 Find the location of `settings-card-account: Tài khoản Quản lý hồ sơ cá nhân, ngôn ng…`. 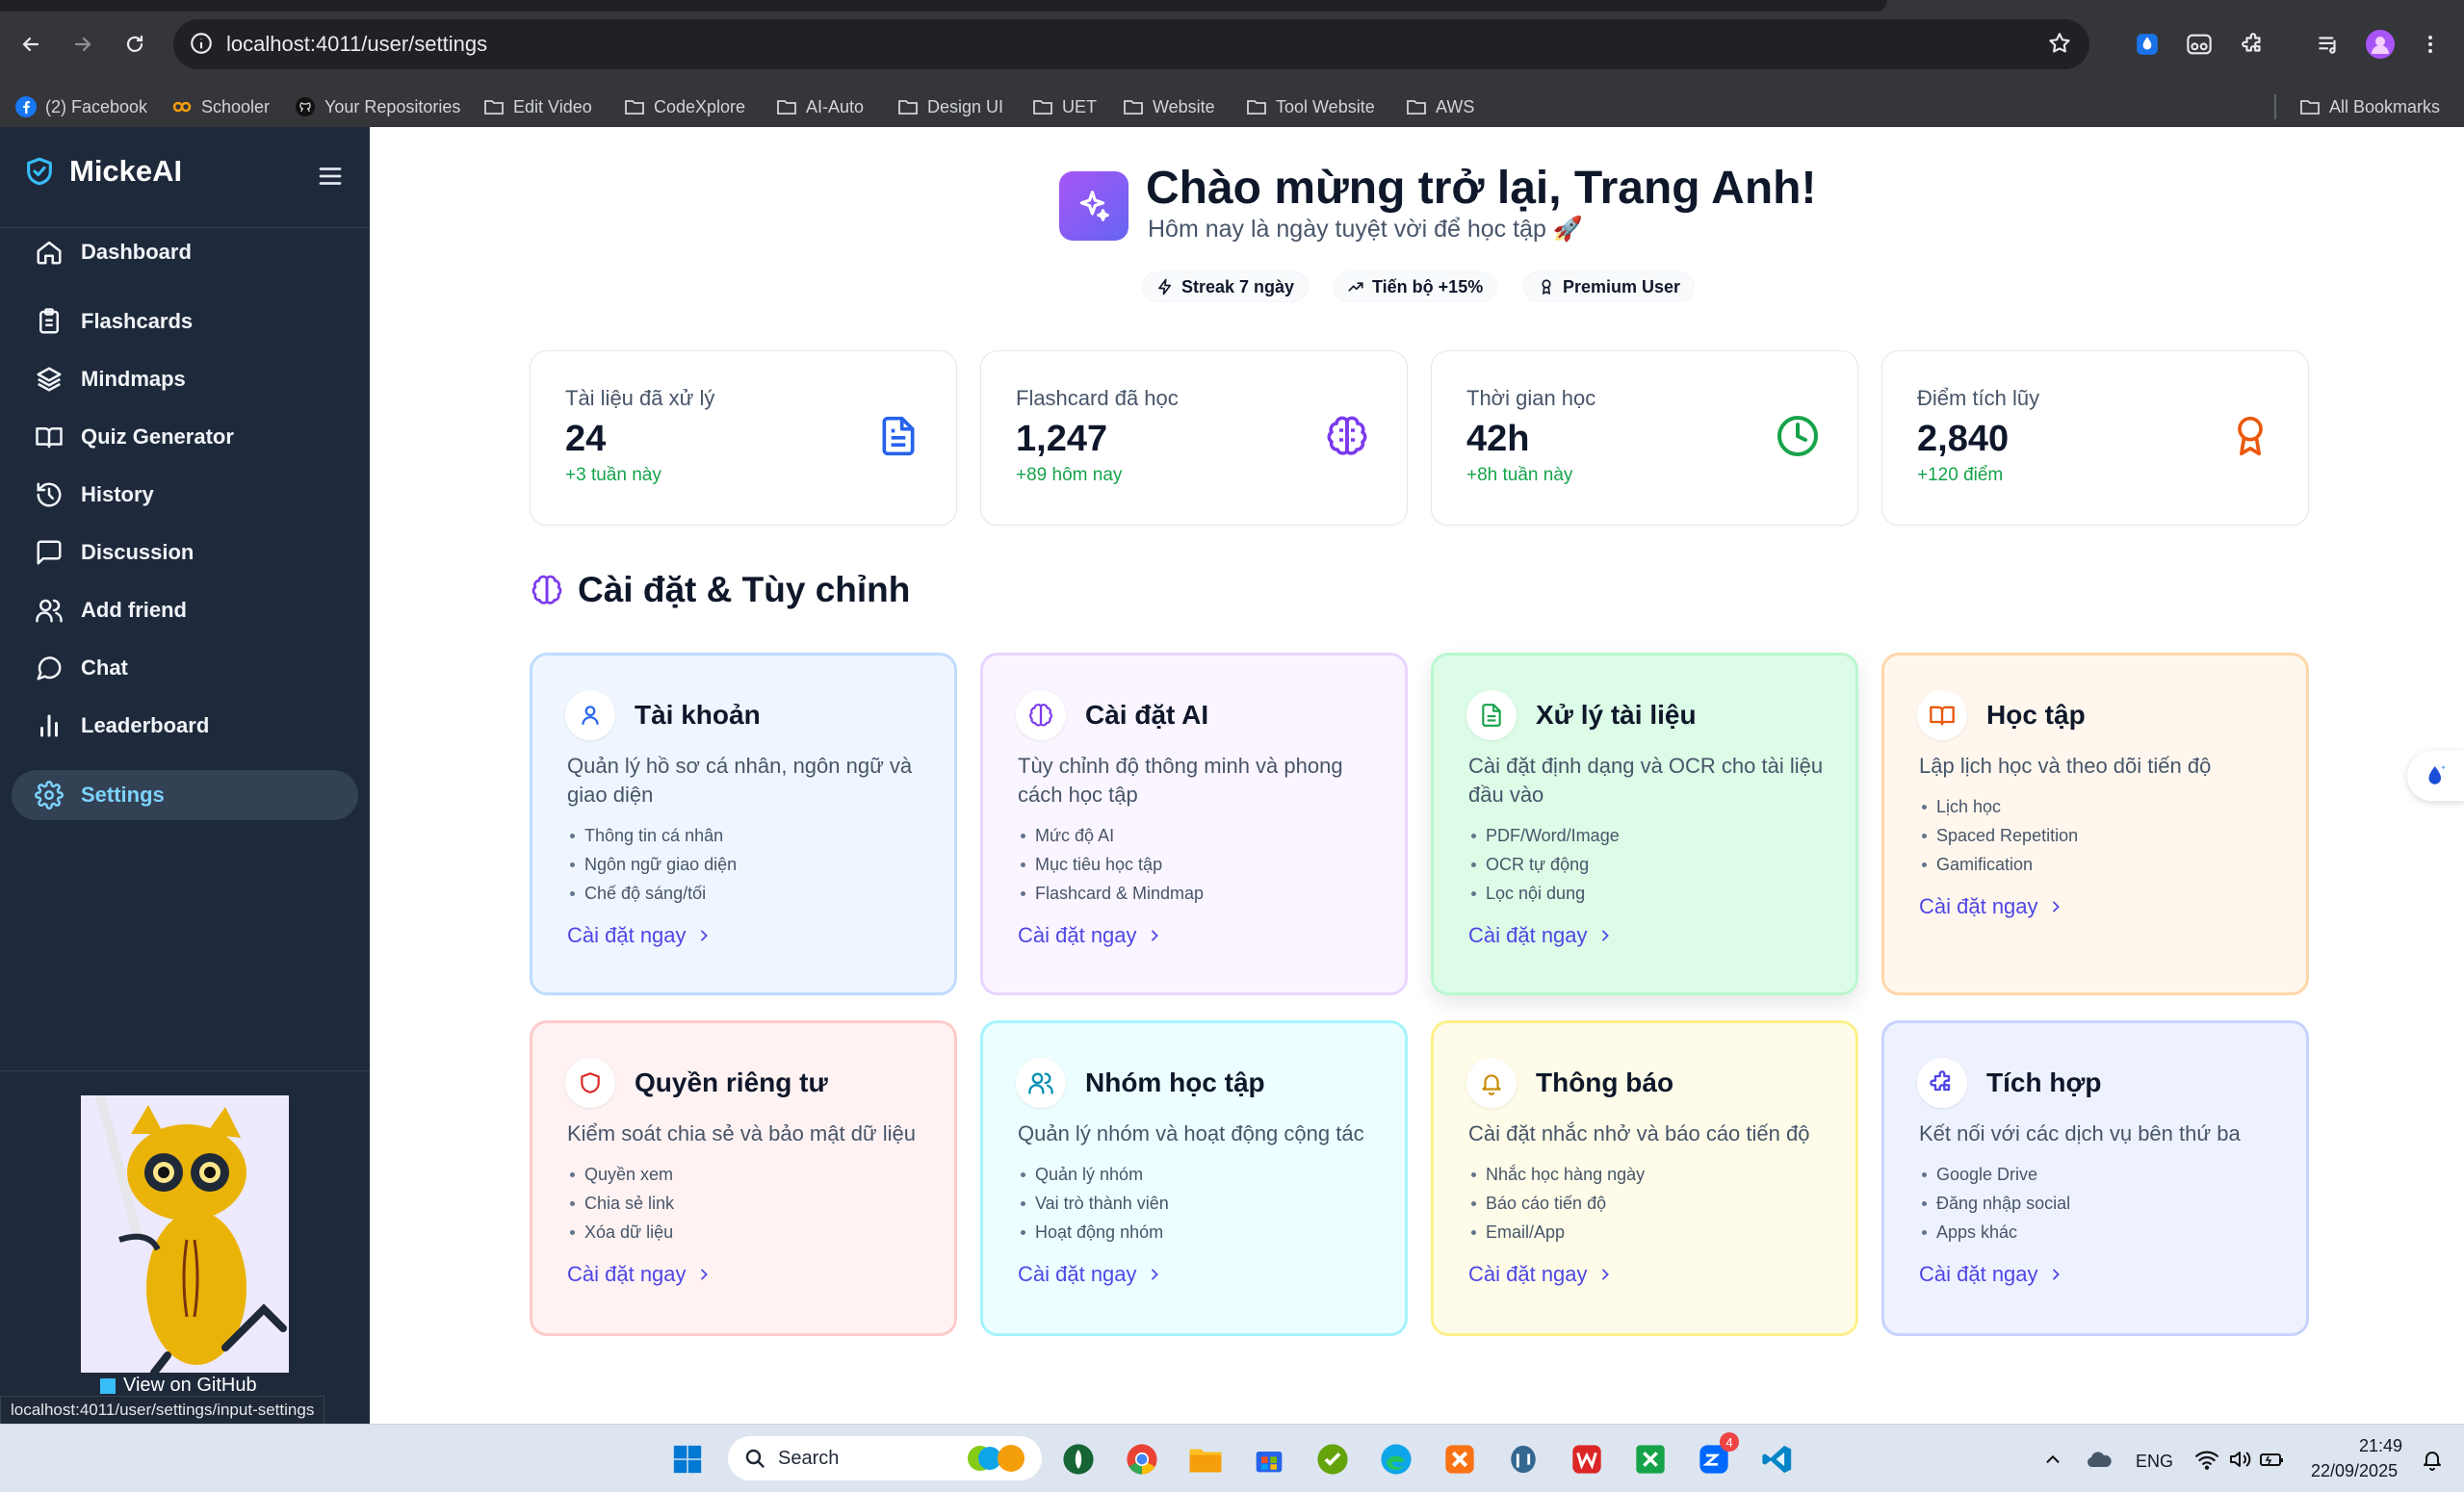

settings-card-account: Tài khoản Quản lý hồ sơ cá nhân, ngôn ng… is located at coordinates (743, 824).